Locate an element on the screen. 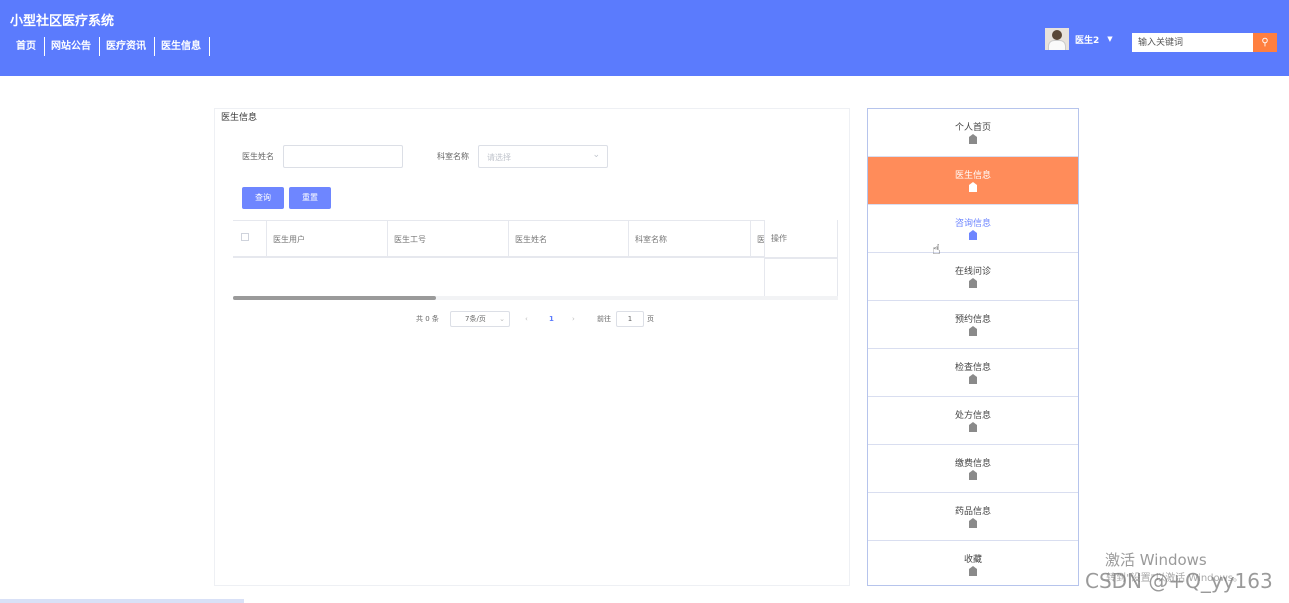 The height and width of the screenshot is (603, 1289). top-header: 小型社区医疗系统 首页 网站公告 医疗资讯 医生信息 医生2 ▼ ⚲ is located at coordinates (644, 38).